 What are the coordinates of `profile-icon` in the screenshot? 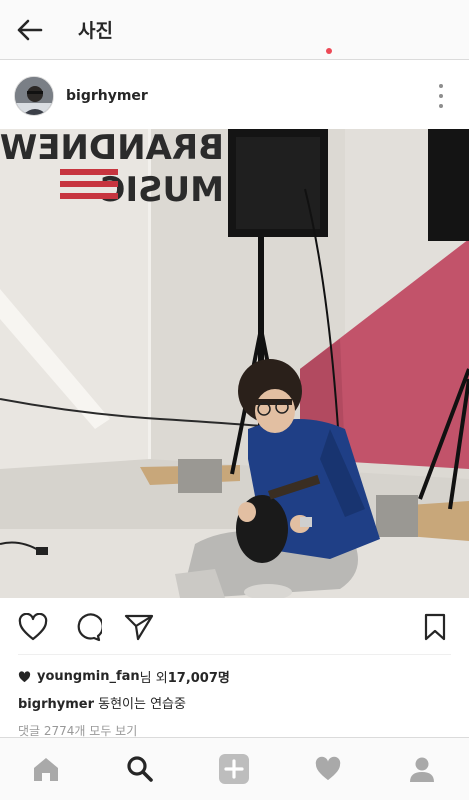 It's located at (422, 769).